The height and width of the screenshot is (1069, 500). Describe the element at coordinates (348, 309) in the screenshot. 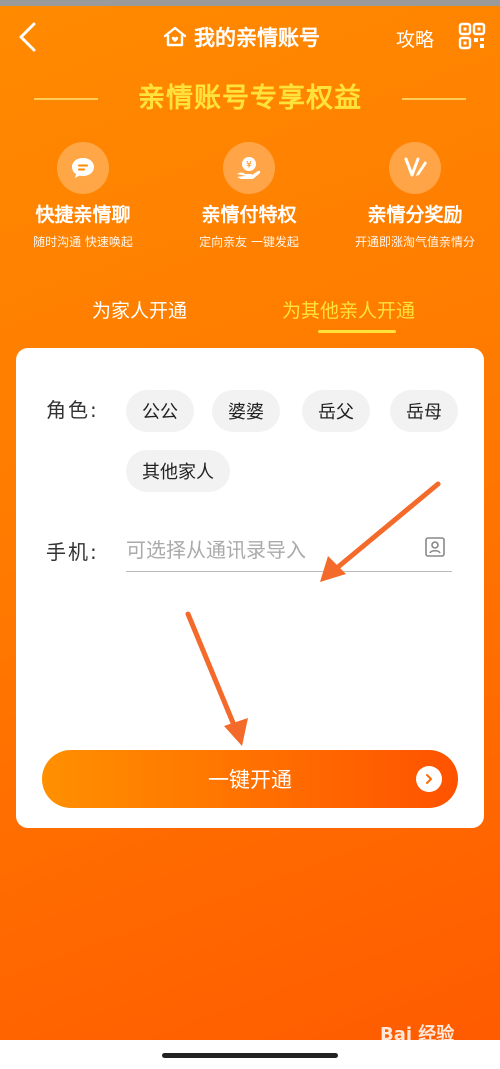

I see `tab-other-relatives: 为其他亲人开通` at that location.